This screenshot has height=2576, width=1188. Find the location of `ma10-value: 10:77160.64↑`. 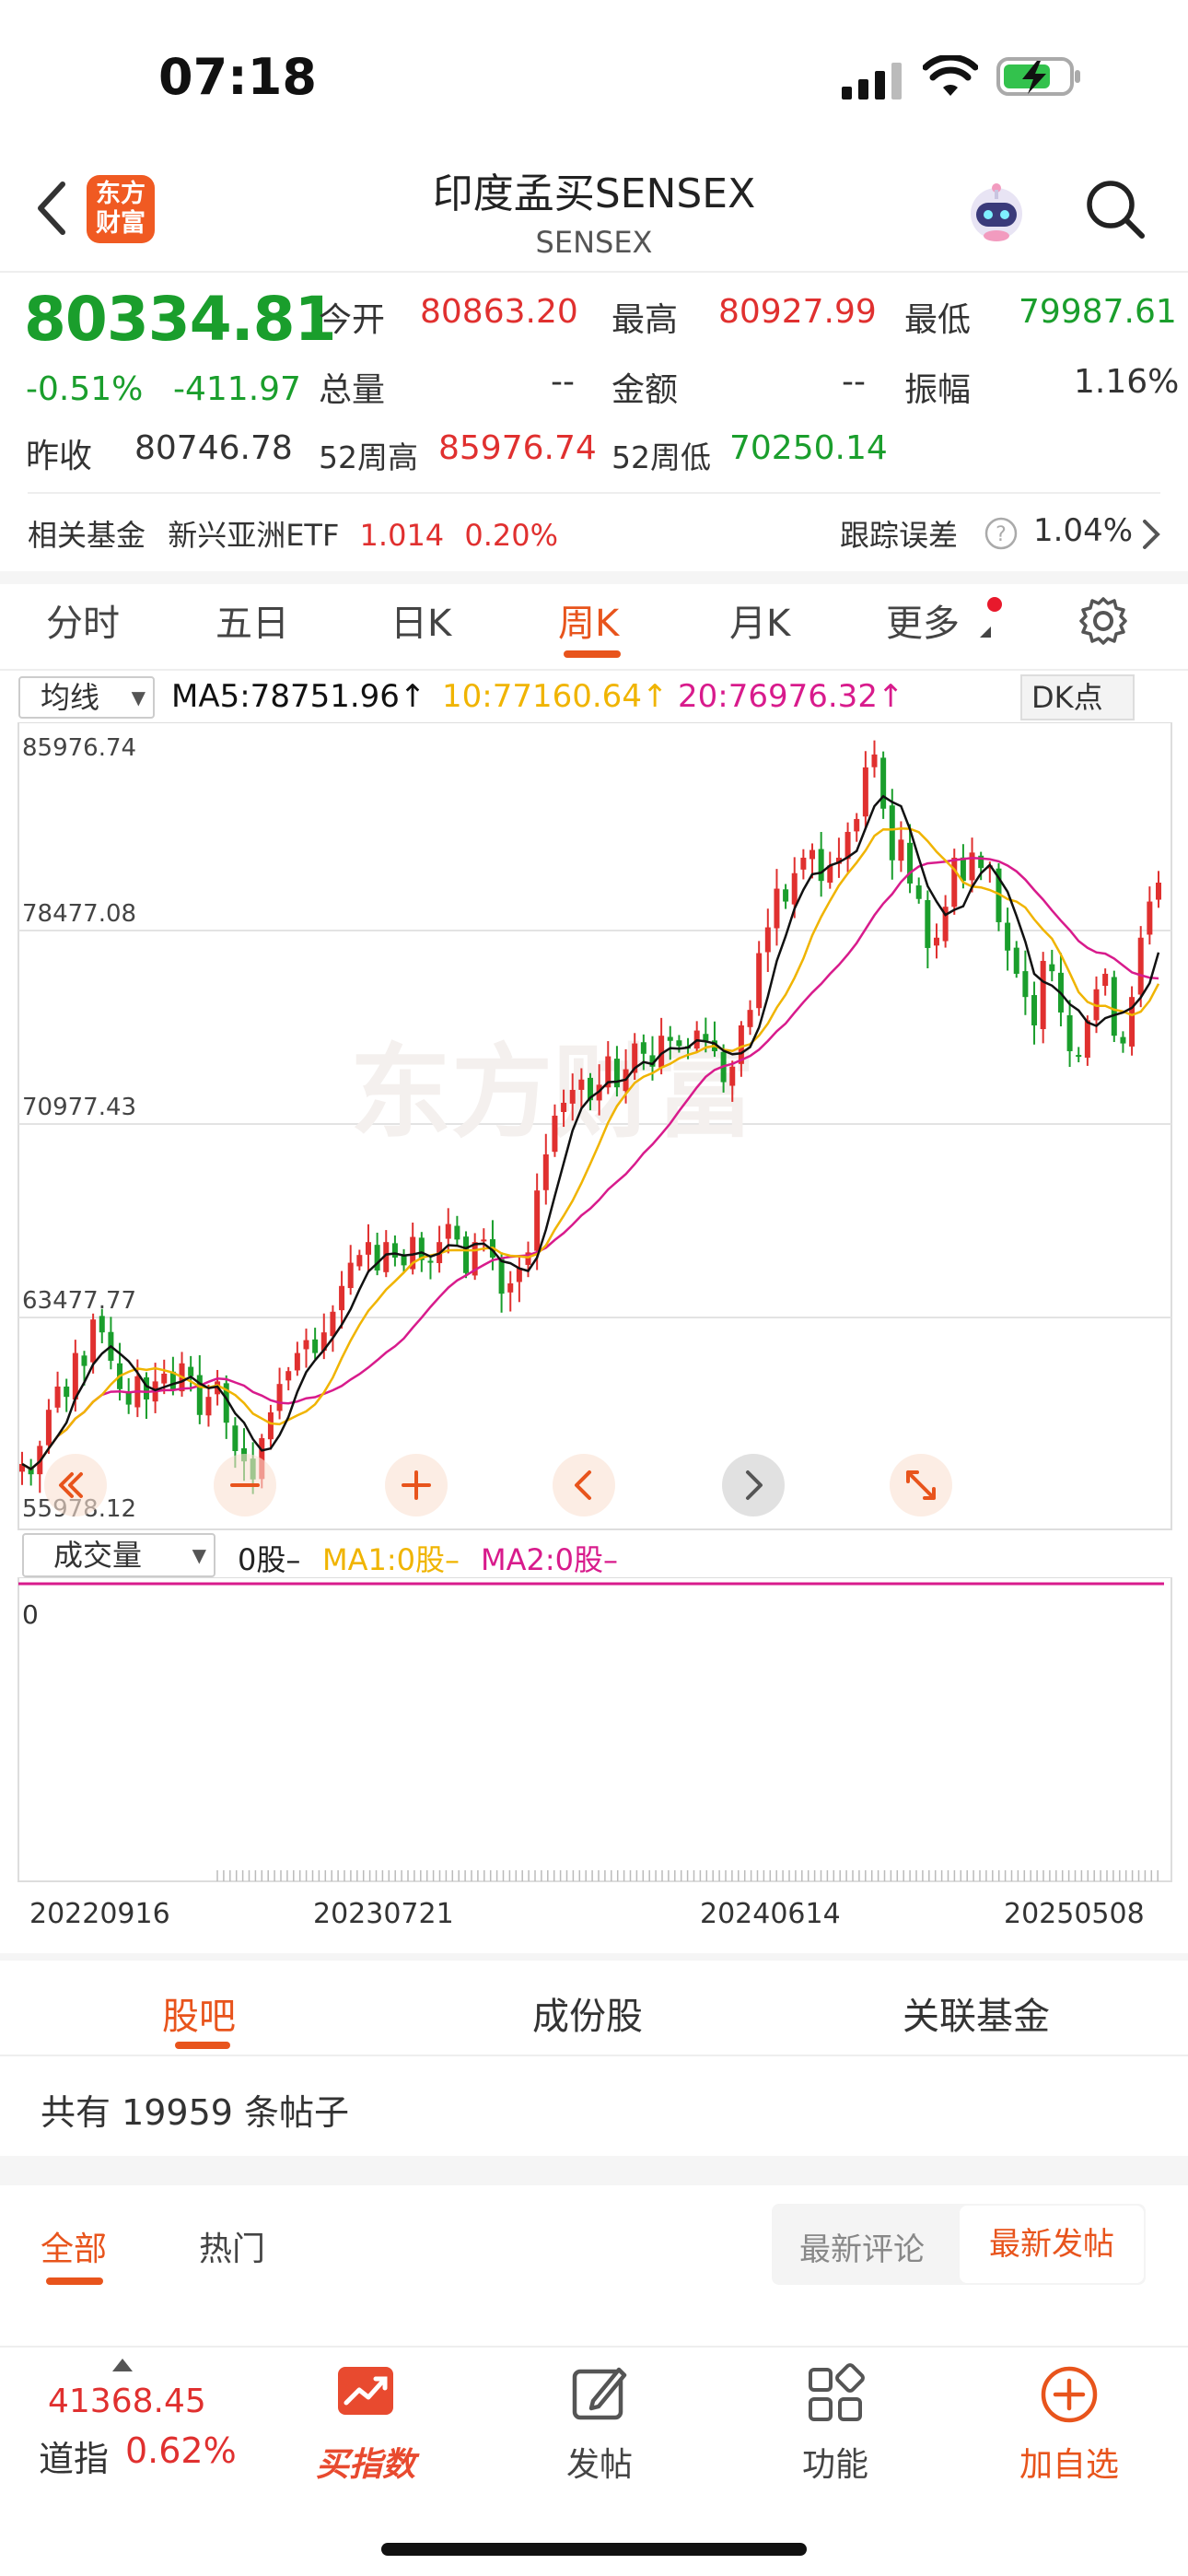

ma10-value: 10:77160.64↑ is located at coordinates (555, 696).